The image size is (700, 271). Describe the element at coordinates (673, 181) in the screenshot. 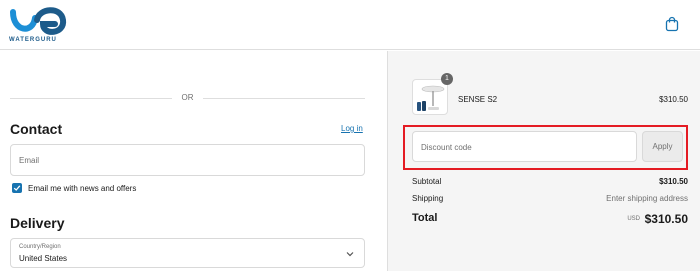

I see `subtotal-value: $310.50` at that location.